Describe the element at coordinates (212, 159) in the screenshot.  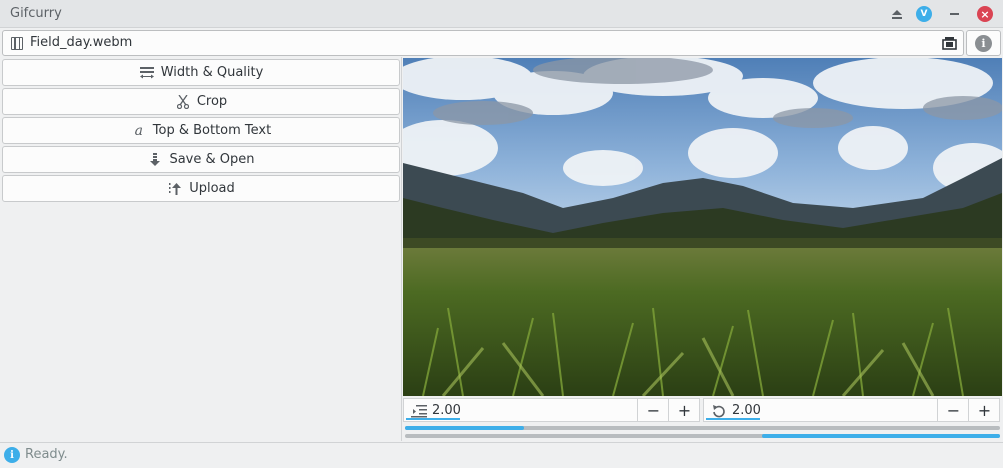
I see `sidebar-item-label: Save & Open` at that location.